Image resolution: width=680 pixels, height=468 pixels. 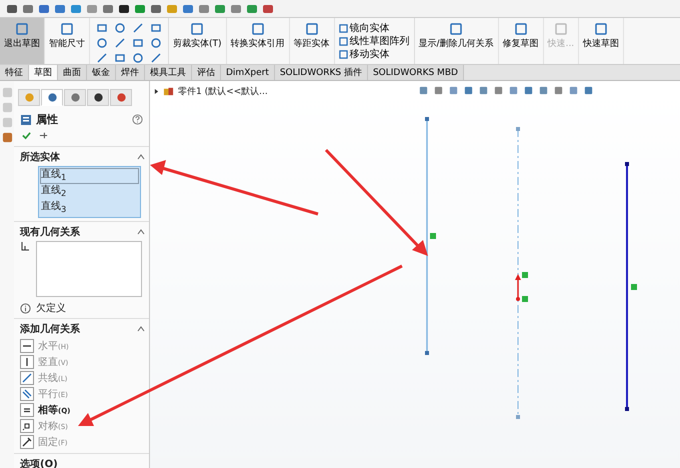 What do you see at coordinates (258, 41) in the screenshot?
I see `ribbon-button: 转换实体引用` at bounding box center [258, 41].